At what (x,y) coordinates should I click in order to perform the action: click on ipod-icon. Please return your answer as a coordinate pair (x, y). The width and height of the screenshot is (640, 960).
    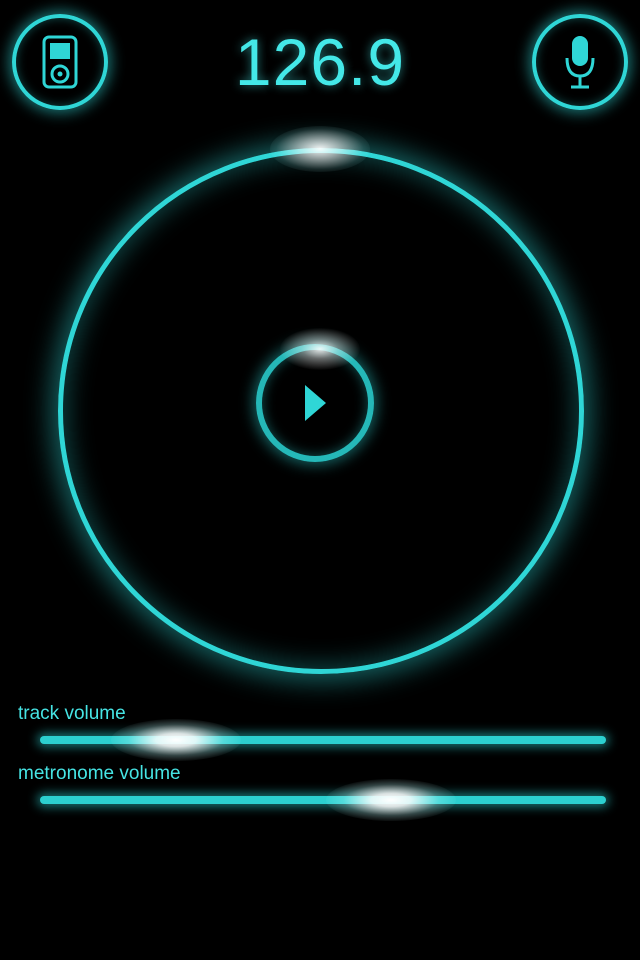
    Looking at the image, I should click on (60, 62).